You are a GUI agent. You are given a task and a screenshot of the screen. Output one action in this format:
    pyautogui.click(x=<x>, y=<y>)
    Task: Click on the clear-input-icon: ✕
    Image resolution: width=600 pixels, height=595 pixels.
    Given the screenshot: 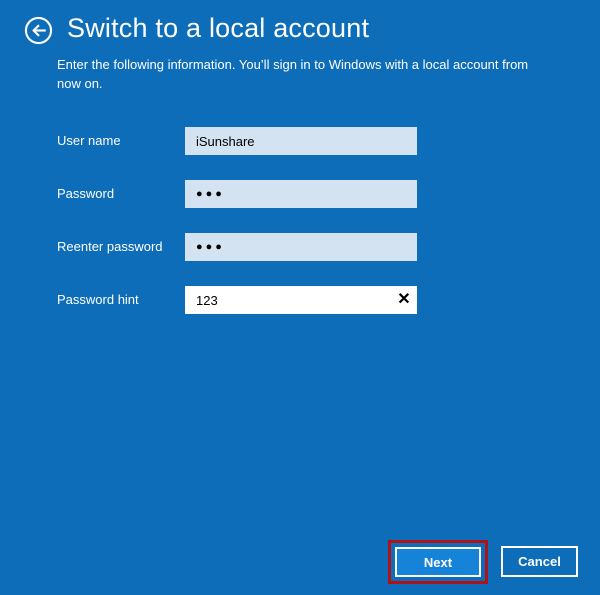 What is the action you would take?
    pyautogui.click(x=404, y=300)
    